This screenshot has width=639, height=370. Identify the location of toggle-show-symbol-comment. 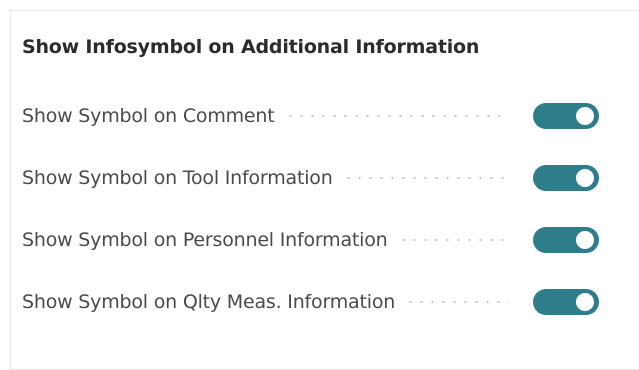
(566, 116).